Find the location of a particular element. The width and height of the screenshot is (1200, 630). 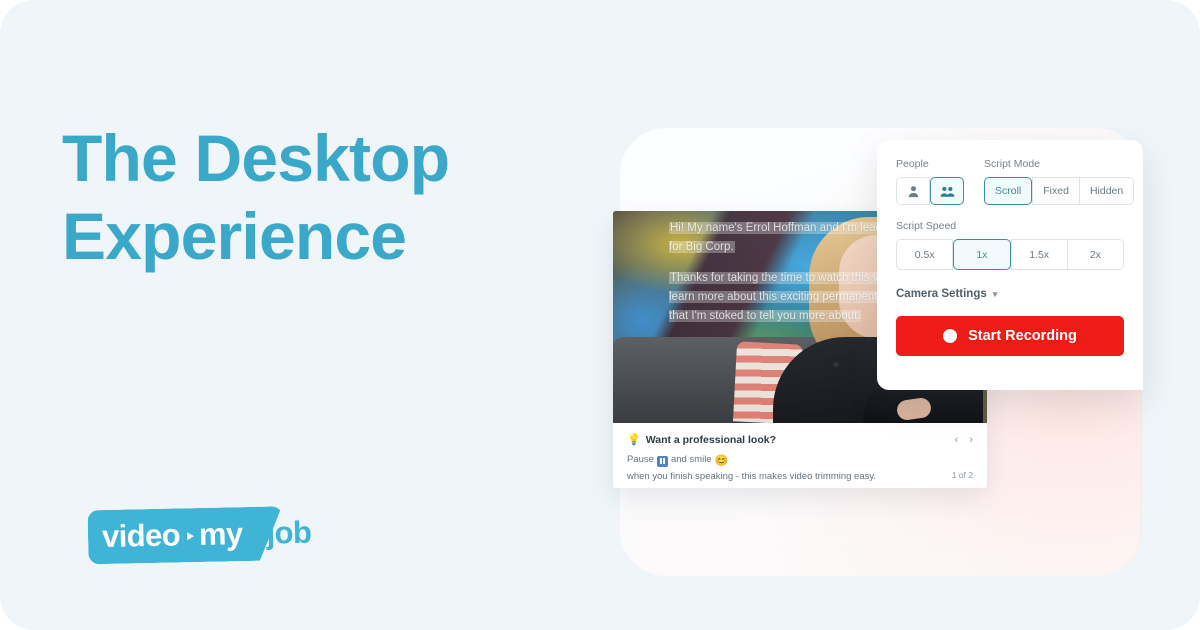

pause-icon is located at coordinates (662, 461).